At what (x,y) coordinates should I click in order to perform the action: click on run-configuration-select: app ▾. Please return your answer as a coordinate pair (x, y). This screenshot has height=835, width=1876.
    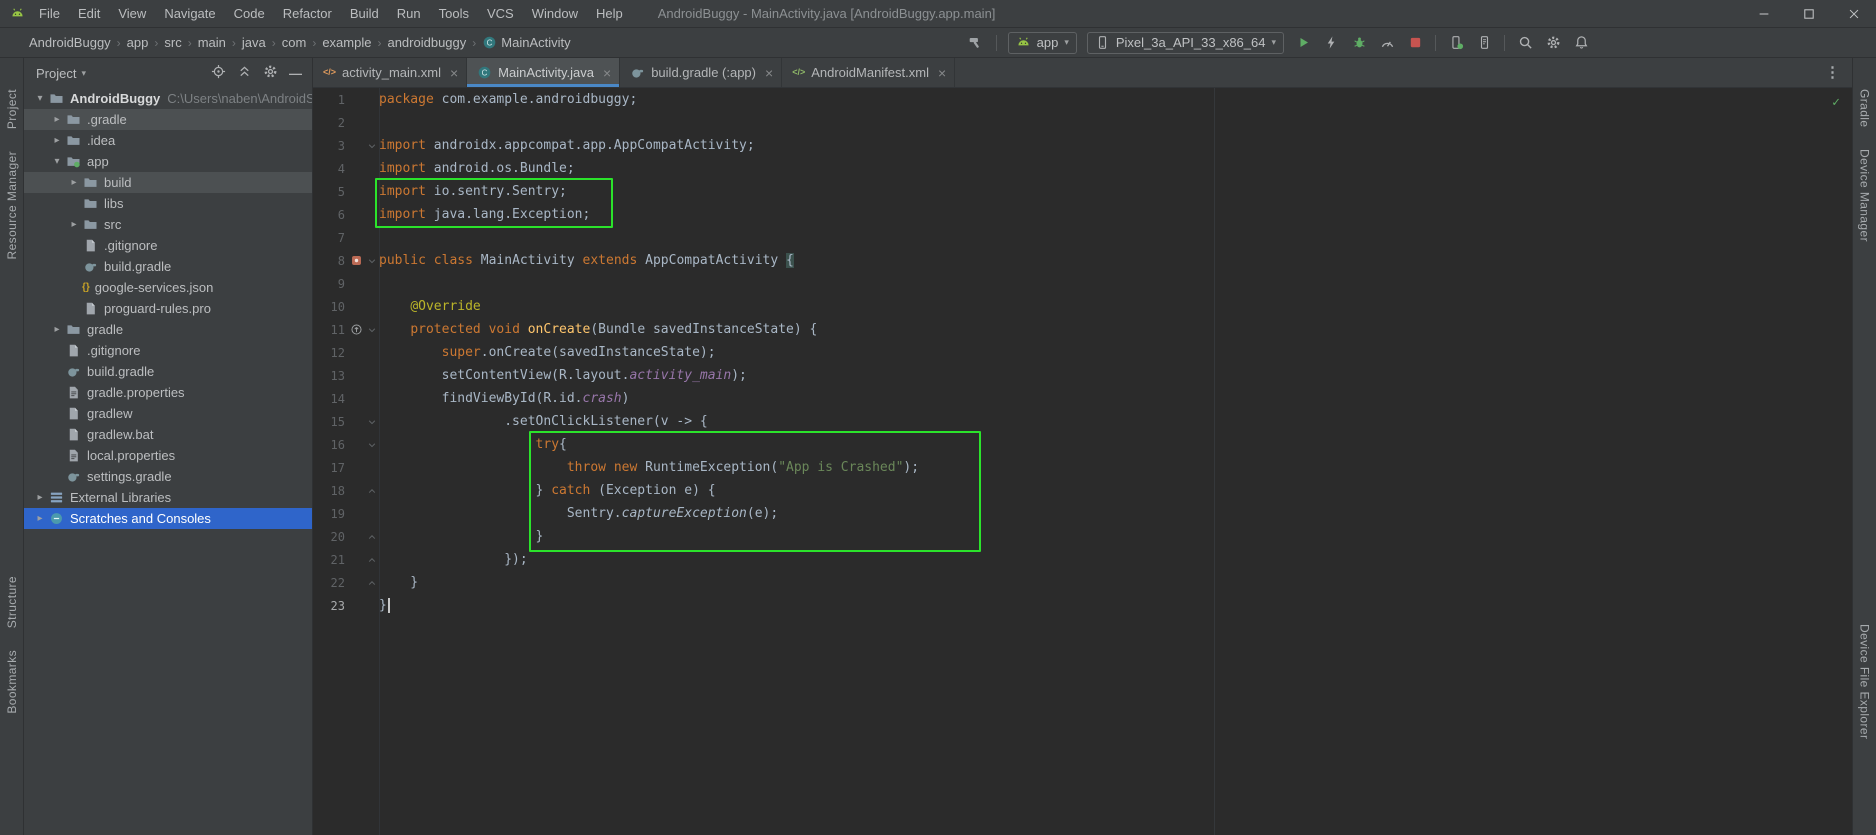
    Looking at the image, I should click on (1042, 42).